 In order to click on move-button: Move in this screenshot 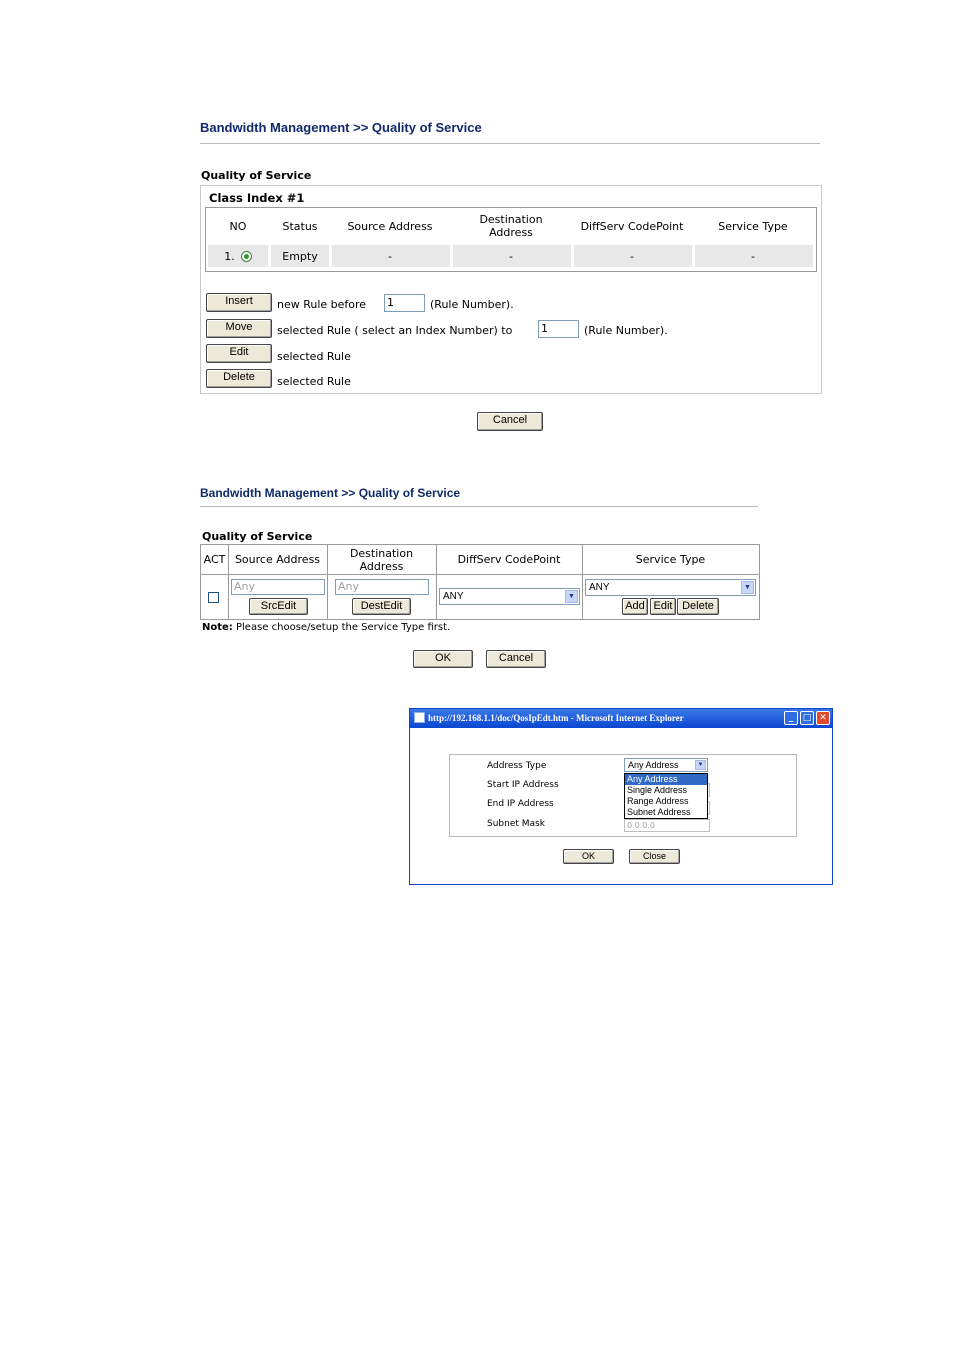, I will do `click(239, 328)`.